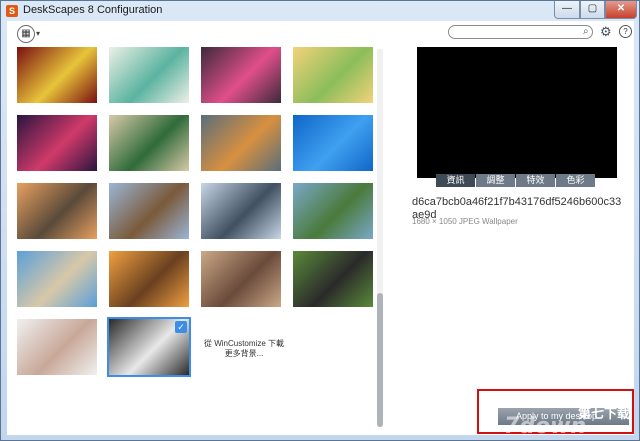 The image size is (640, 441). What do you see at coordinates (535, 180) in the screenshot?
I see `tab-effects: 特效` at bounding box center [535, 180].